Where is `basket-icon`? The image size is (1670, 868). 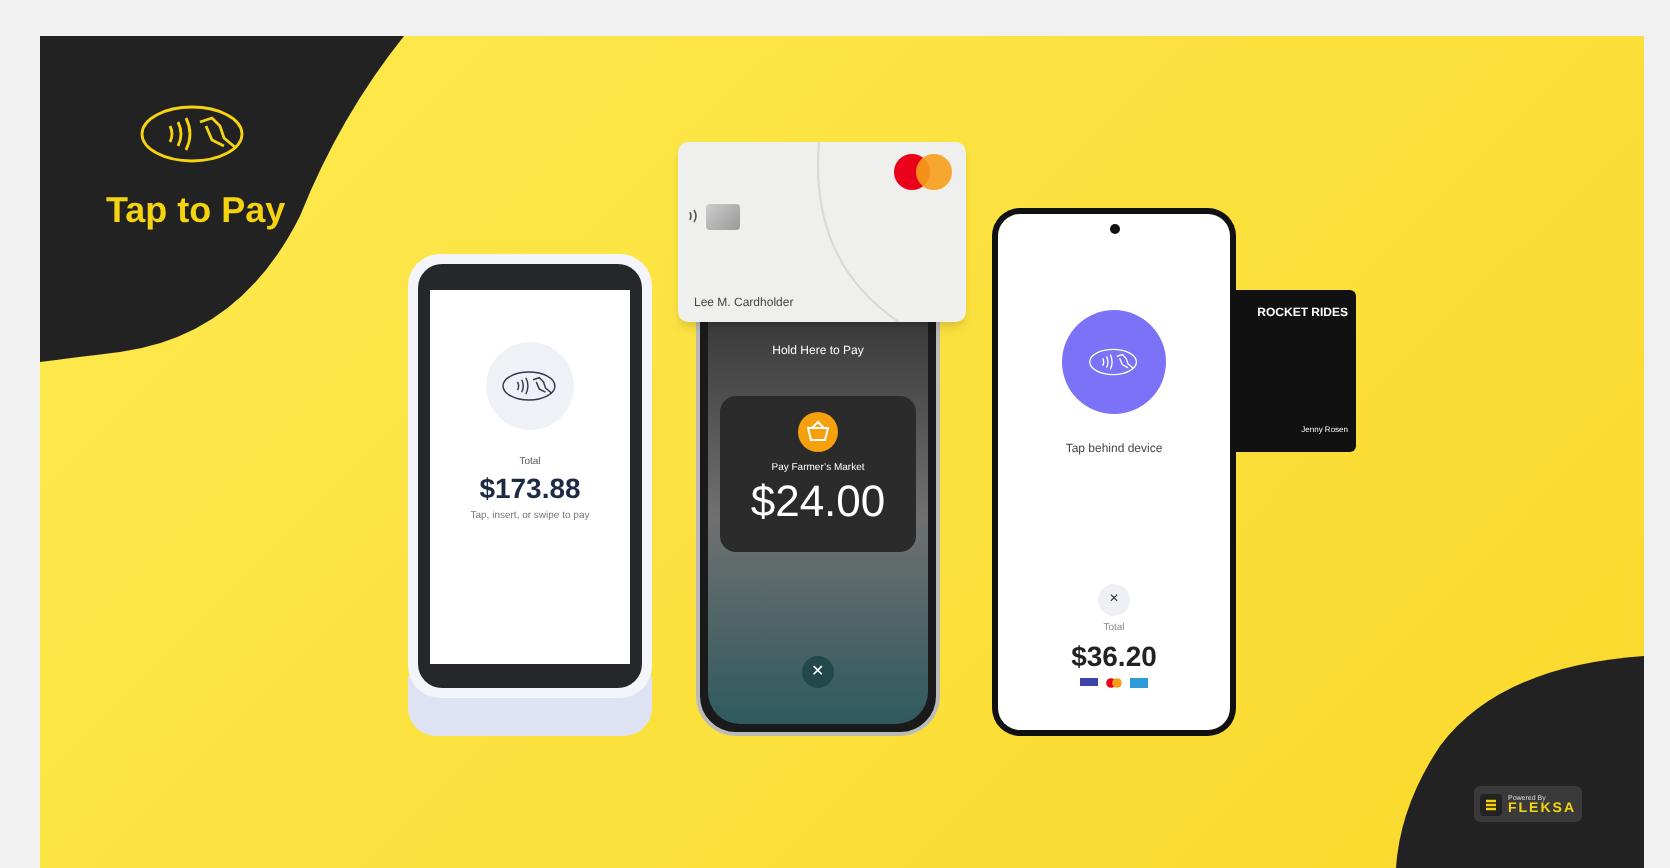 basket-icon is located at coordinates (818, 432).